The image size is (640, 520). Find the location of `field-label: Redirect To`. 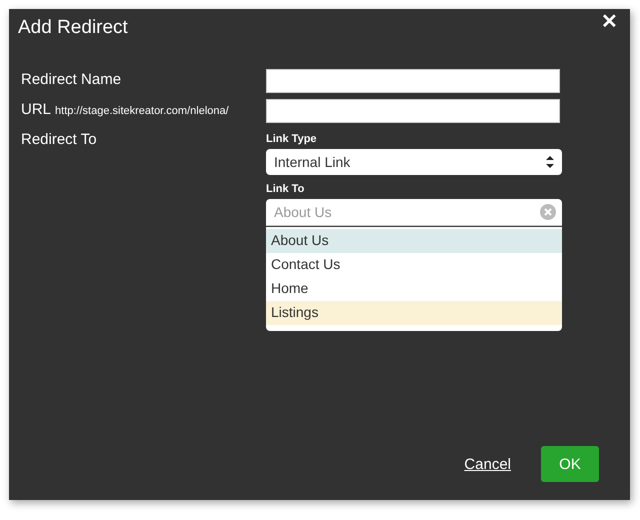

field-label: Redirect To is located at coordinates (59, 139).